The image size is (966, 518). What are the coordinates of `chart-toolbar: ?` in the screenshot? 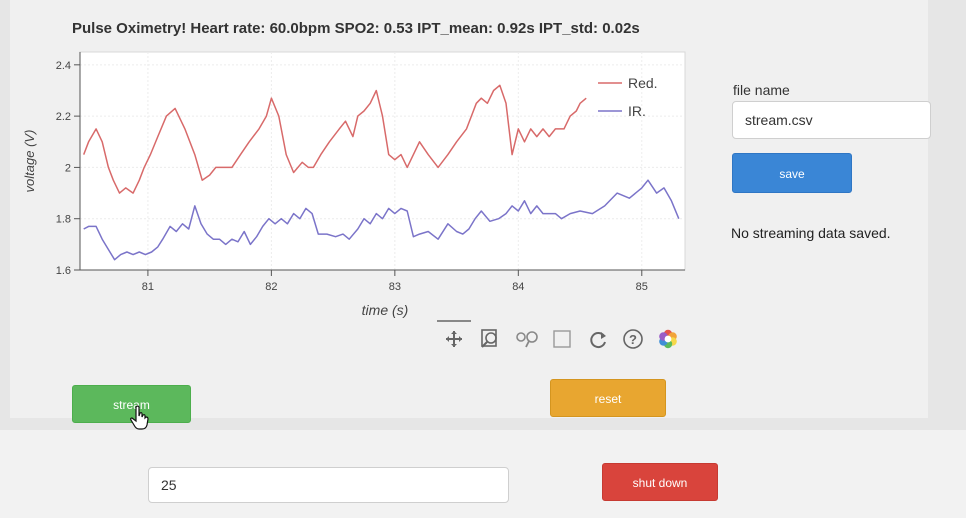 It's located at (557, 334).